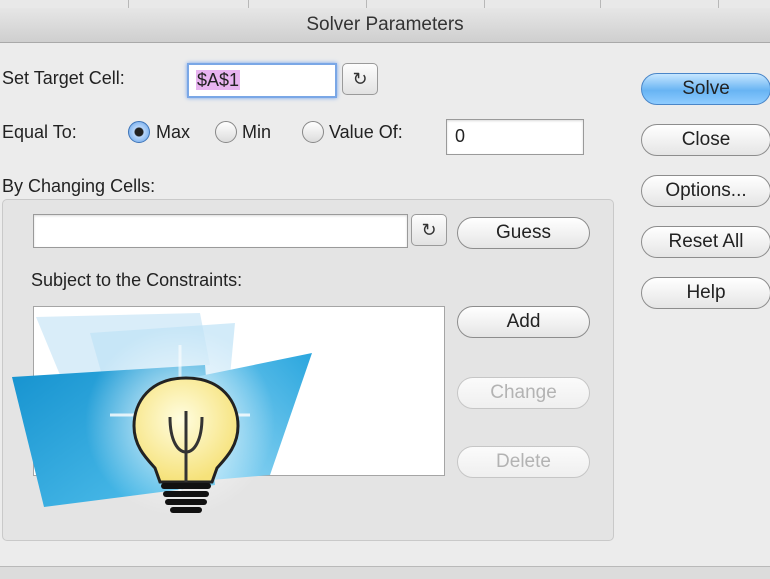 This screenshot has height=579, width=770. What do you see at coordinates (226, 132) in the screenshot?
I see `min-radio` at bounding box center [226, 132].